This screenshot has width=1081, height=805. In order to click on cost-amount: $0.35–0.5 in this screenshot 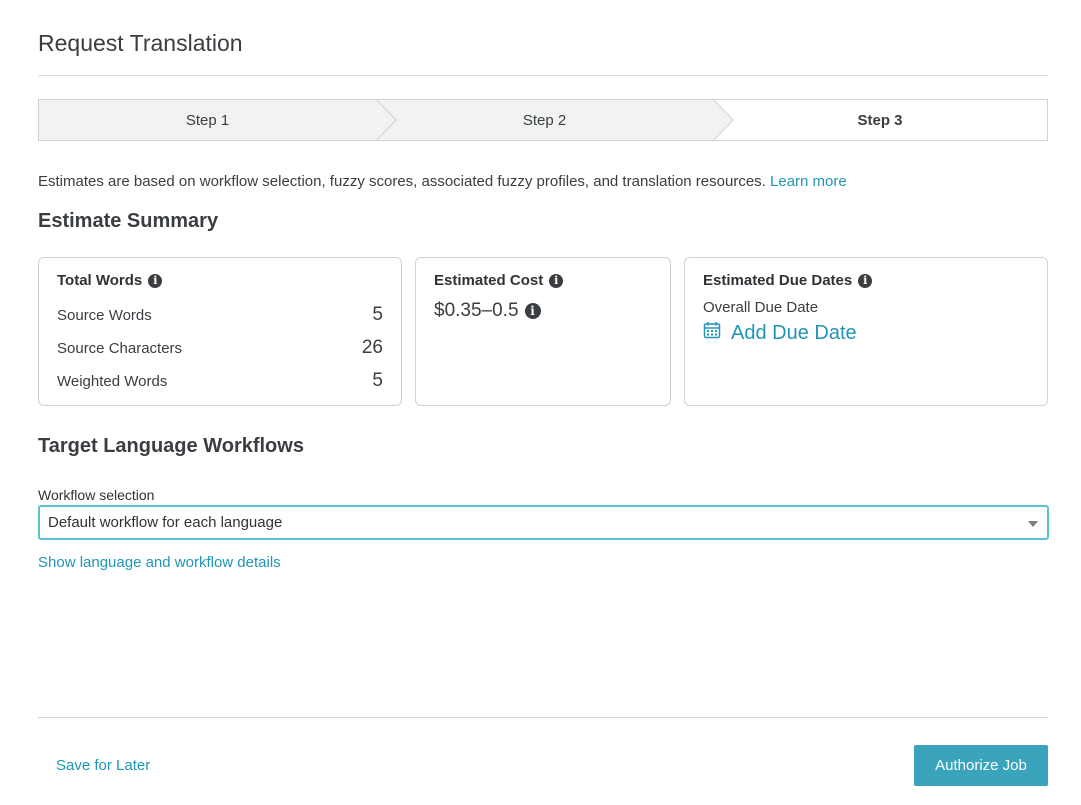, I will do `click(476, 310)`.